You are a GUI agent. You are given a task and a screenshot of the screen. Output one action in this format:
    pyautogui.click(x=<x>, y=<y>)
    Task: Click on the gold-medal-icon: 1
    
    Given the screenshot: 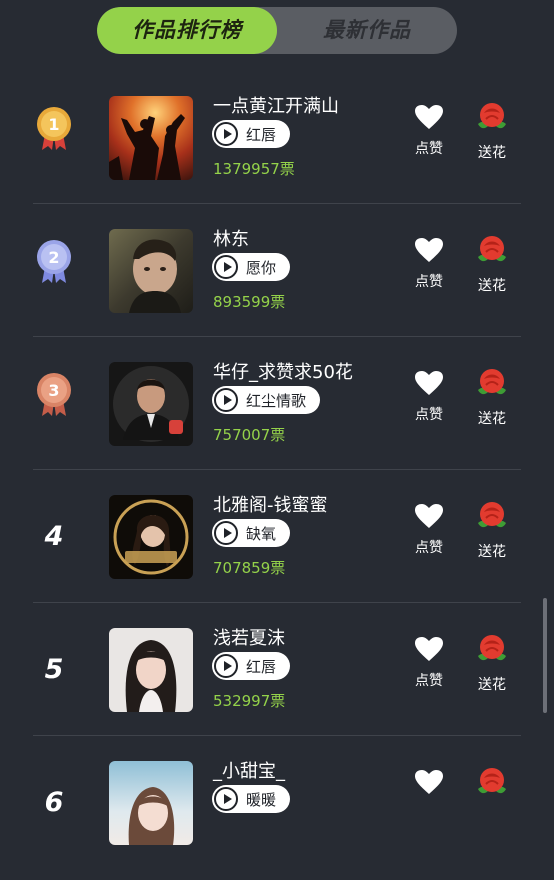 What is the action you would take?
    pyautogui.click(x=54, y=128)
    